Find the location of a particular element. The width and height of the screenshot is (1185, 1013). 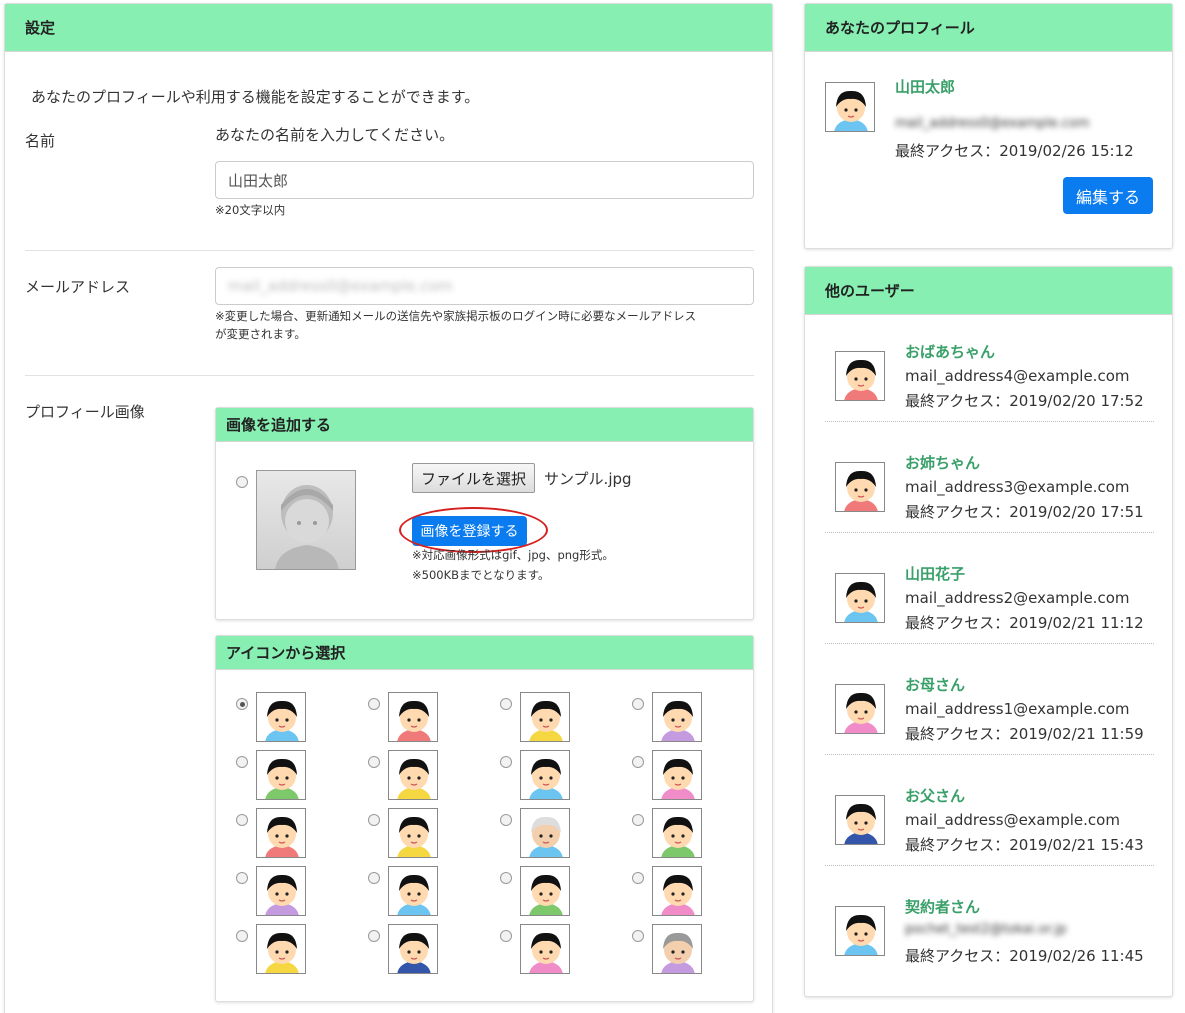

email-label: メールアドレス is located at coordinates (78, 287).